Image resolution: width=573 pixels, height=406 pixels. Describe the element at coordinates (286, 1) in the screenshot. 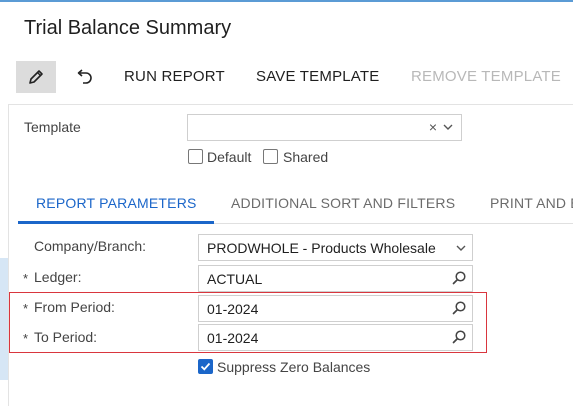

I see `top-accent-line` at that location.